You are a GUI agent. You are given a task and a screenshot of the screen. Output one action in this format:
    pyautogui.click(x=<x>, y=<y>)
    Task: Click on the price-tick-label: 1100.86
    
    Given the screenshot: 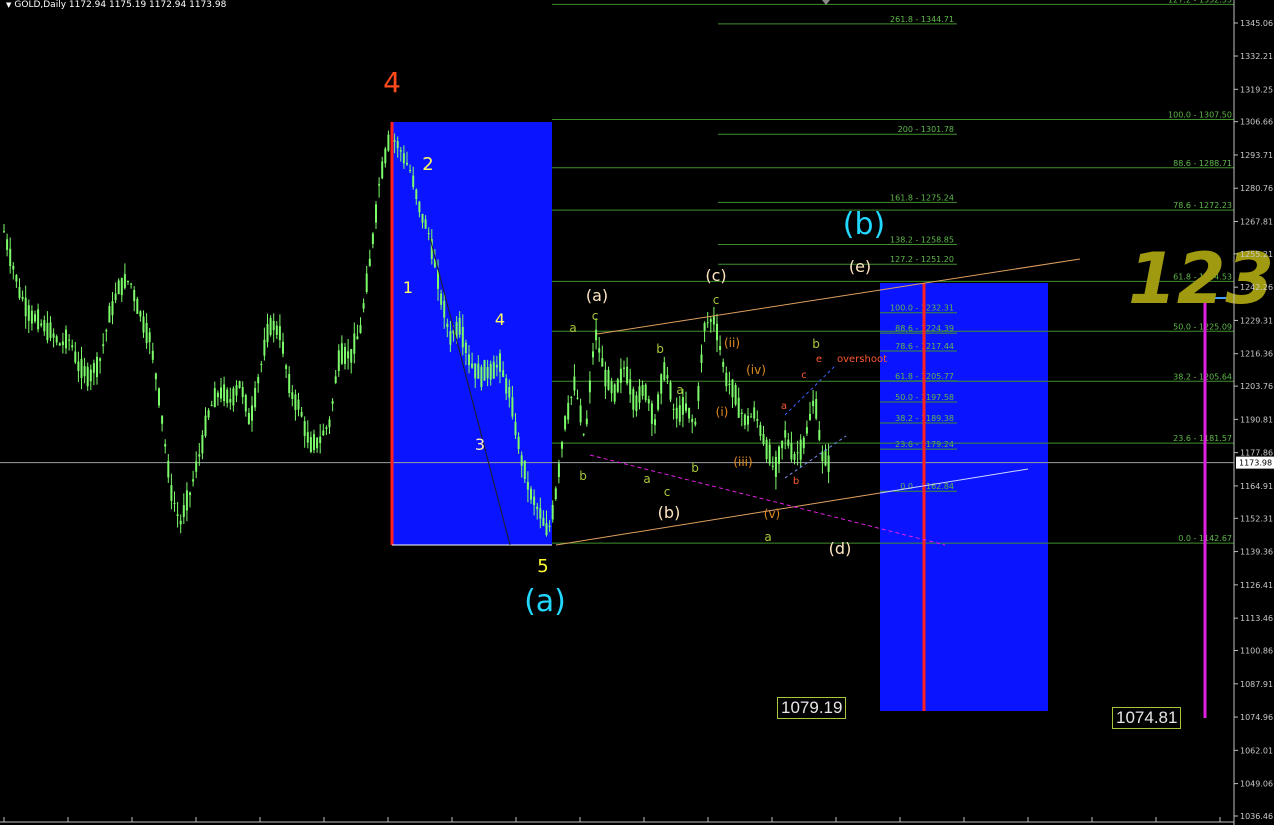 What is the action you would take?
    pyautogui.click(x=1256, y=651)
    